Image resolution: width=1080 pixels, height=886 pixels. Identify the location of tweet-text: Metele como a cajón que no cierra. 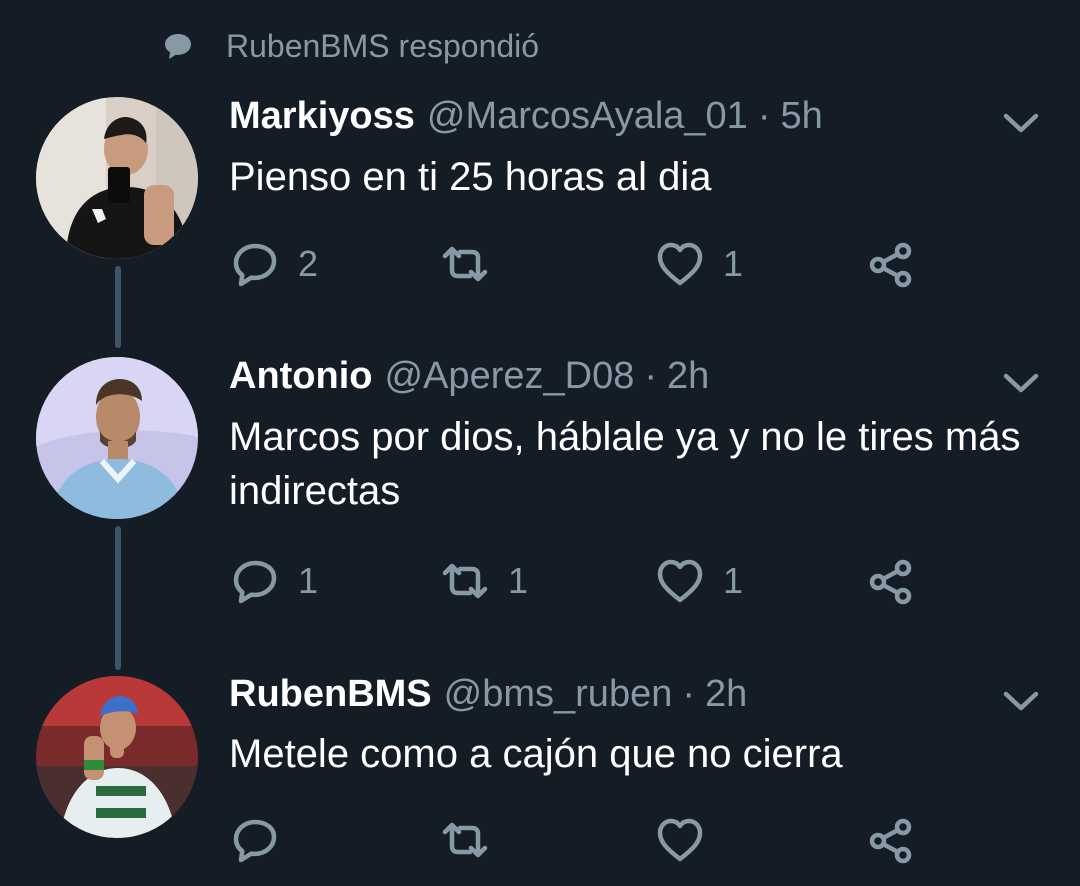
(536, 754).